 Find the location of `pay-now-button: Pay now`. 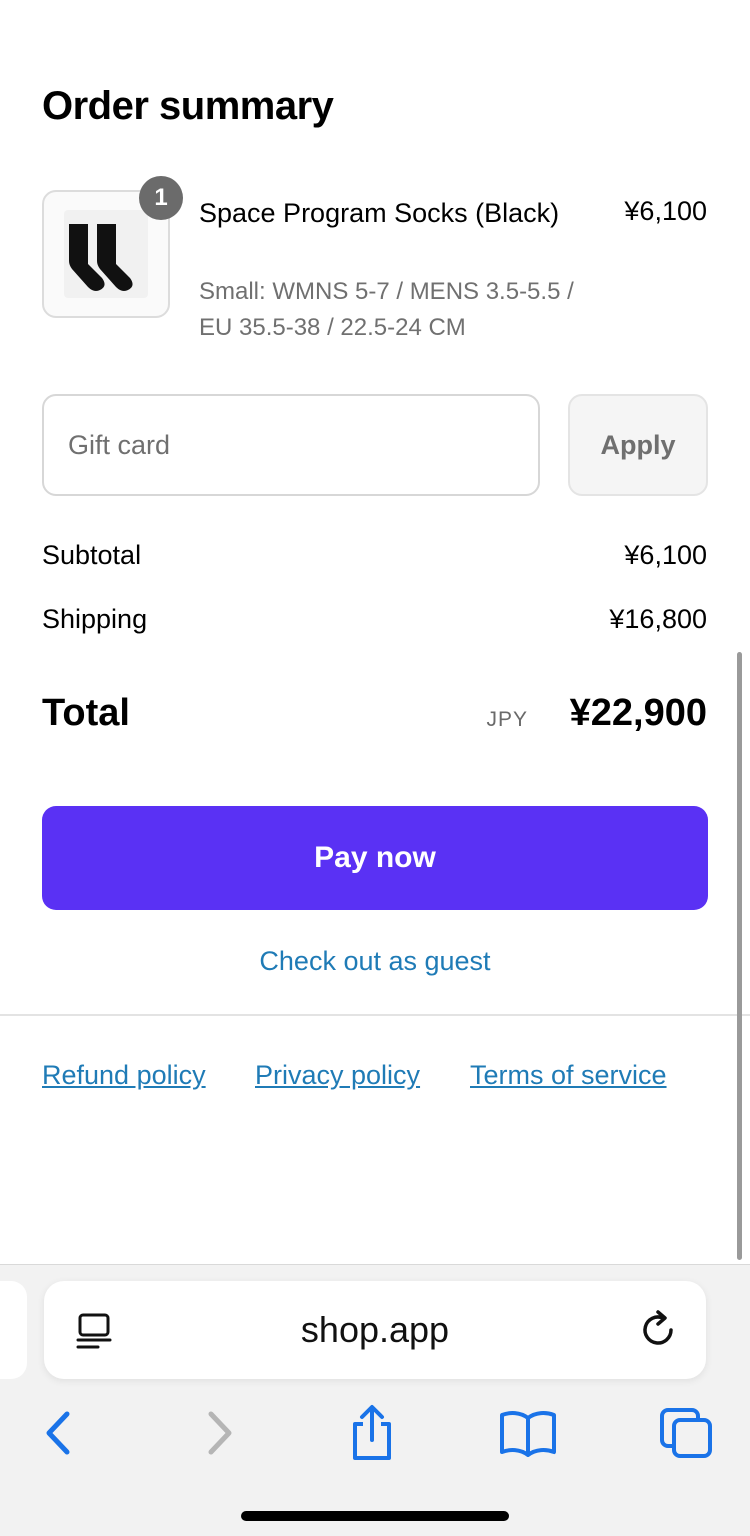

pay-now-button: Pay now is located at coordinates (375, 858).